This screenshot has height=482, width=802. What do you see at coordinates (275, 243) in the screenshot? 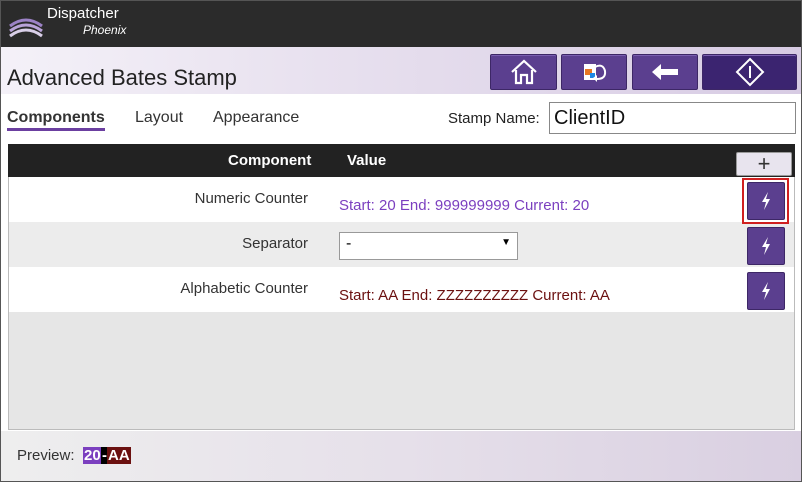
I see `component-name: Separator` at bounding box center [275, 243].